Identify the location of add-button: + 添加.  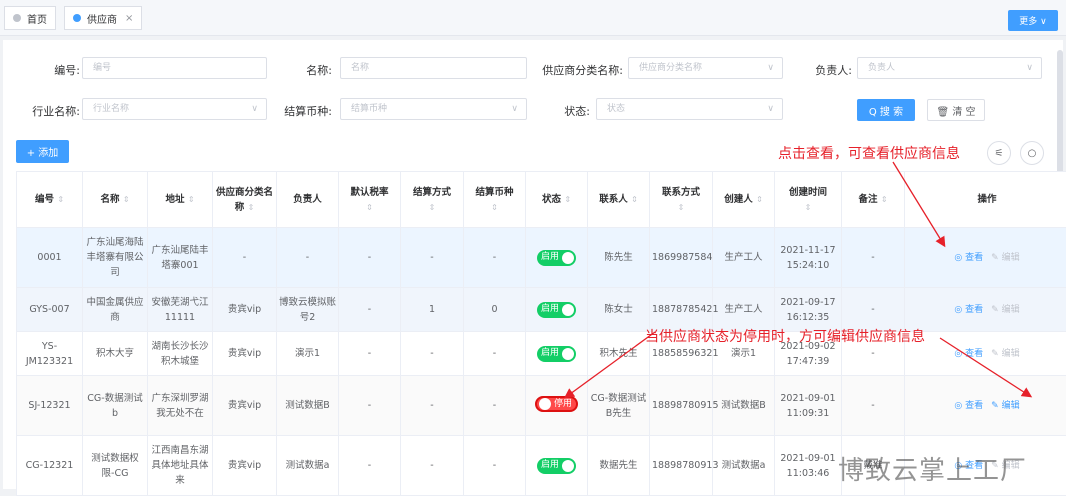
(42, 151).